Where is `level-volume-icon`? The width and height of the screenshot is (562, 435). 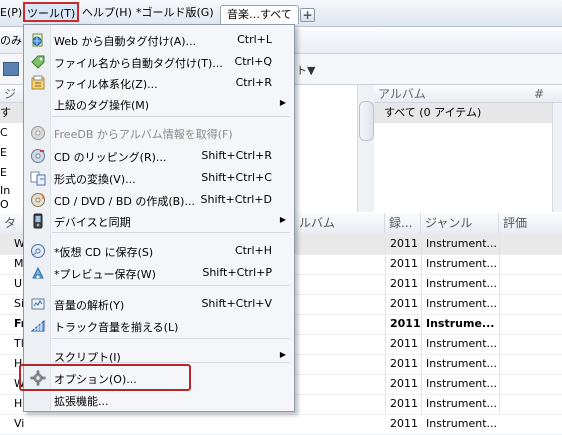 level-volume-icon is located at coordinates (38, 326).